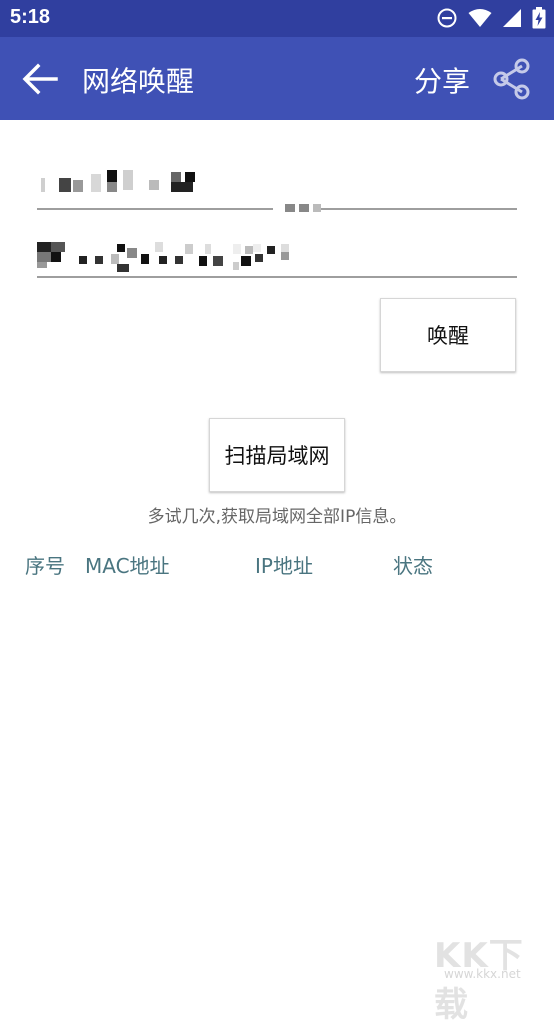 Image resolution: width=554 pixels, height=1026 pixels. Describe the element at coordinates (303, 208) in the screenshot. I see `redacted-line-pixels` at that location.